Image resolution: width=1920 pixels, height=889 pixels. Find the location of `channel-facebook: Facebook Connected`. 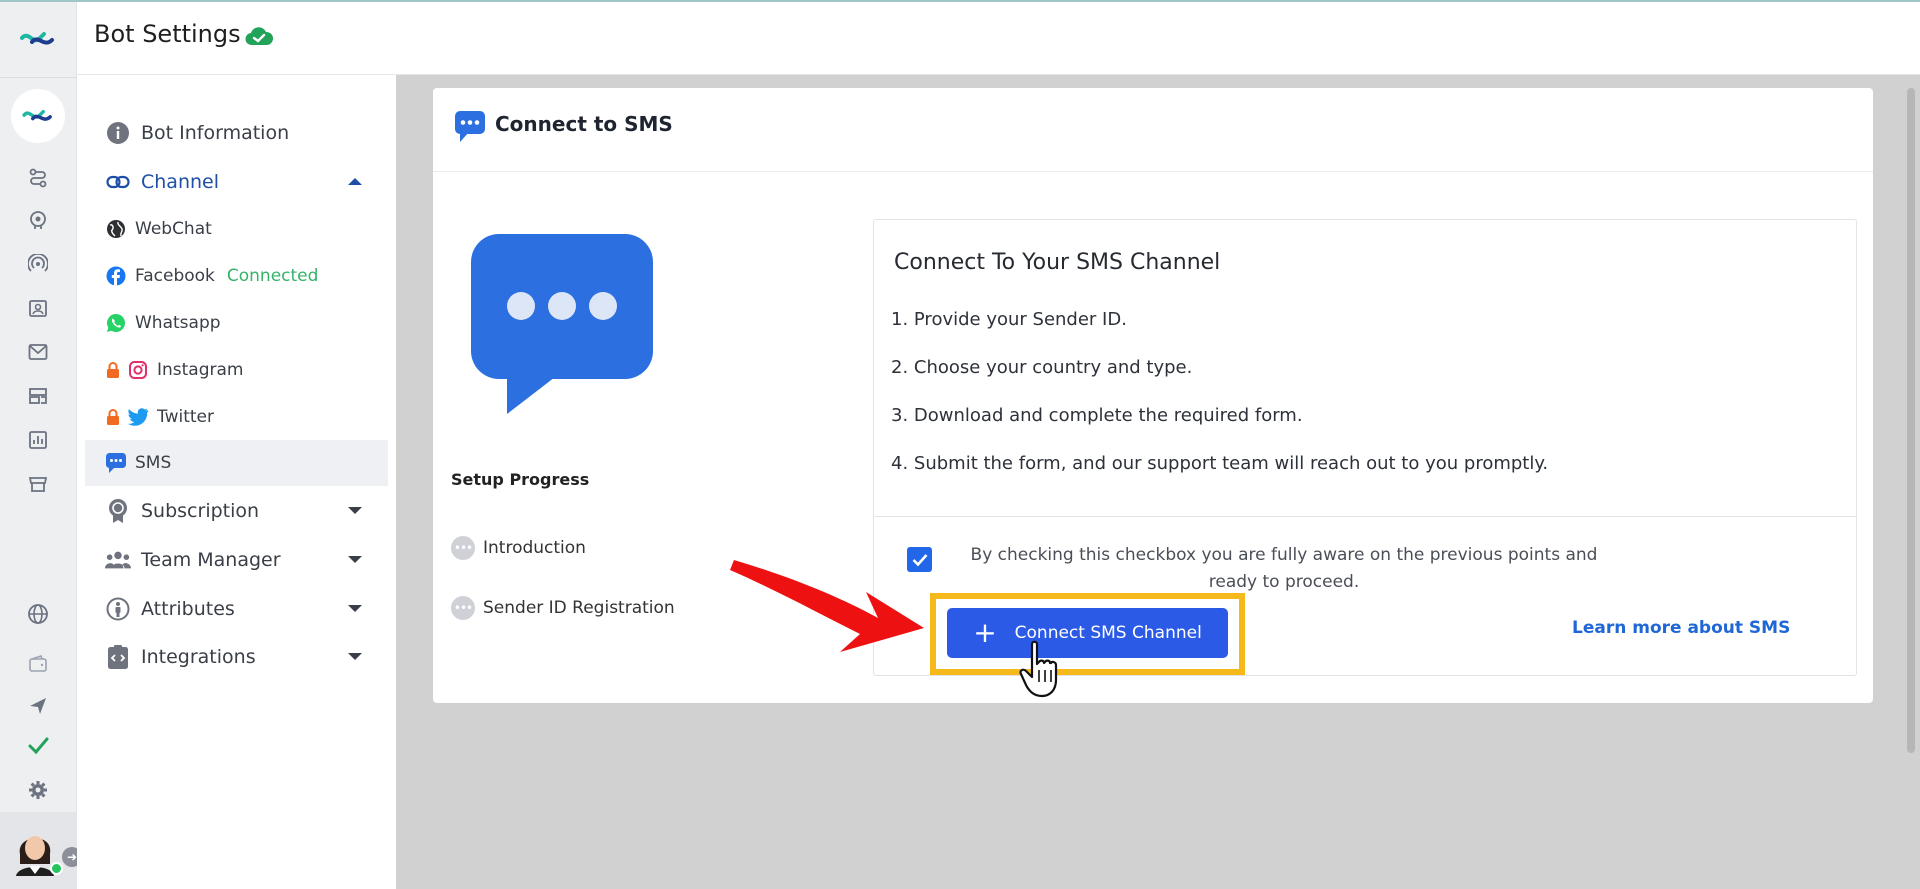

channel-facebook: Facebook Connected is located at coordinates (236, 276).